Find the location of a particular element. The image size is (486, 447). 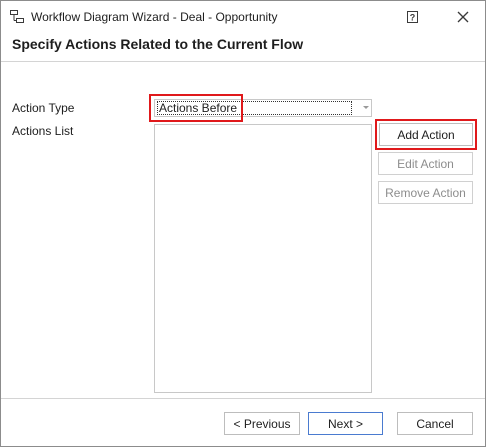

action-type-label: Action Type is located at coordinates (43, 108).